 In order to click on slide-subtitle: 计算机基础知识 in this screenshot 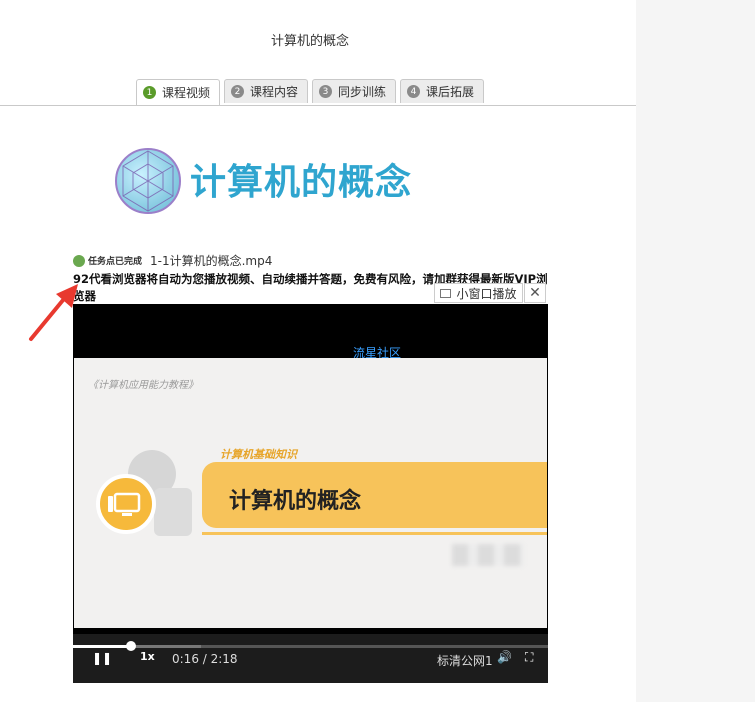, I will do `click(258, 454)`.